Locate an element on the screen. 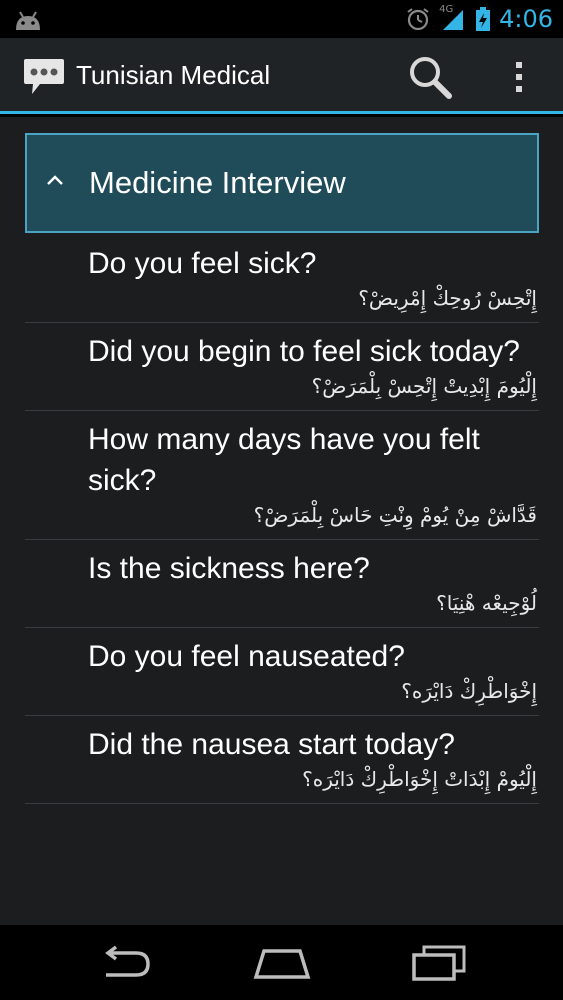 The width and height of the screenshot is (563, 1000). chevron-up-icon is located at coordinates (55, 180).